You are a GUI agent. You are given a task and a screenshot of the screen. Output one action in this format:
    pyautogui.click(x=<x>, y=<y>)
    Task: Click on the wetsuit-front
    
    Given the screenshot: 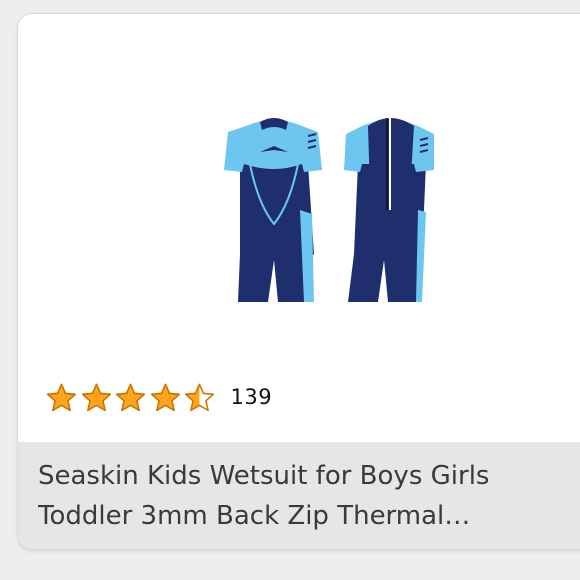 What is the action you would take?
    pyautogui.click(x=273, y=210)
    